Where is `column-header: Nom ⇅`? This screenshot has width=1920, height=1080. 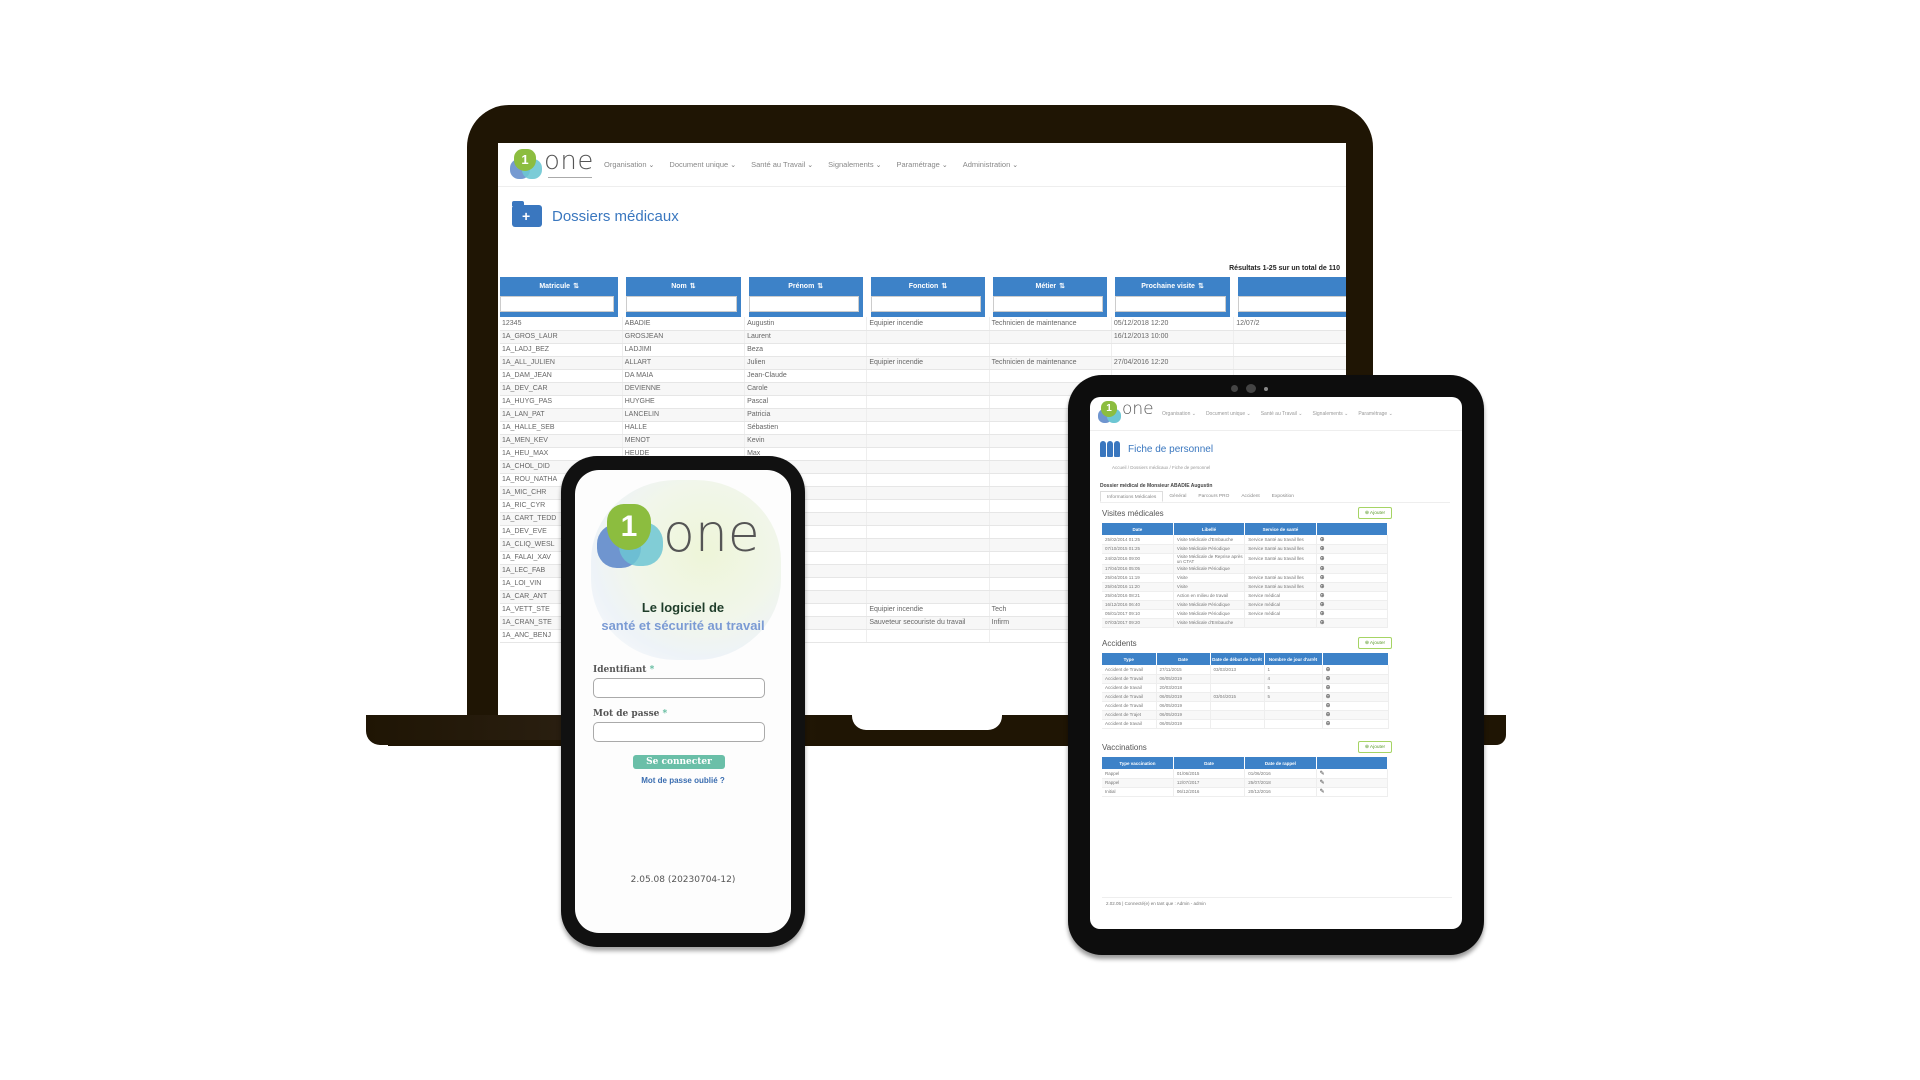 column-header: Nom ⇅ is located at coordinates (685, 285).